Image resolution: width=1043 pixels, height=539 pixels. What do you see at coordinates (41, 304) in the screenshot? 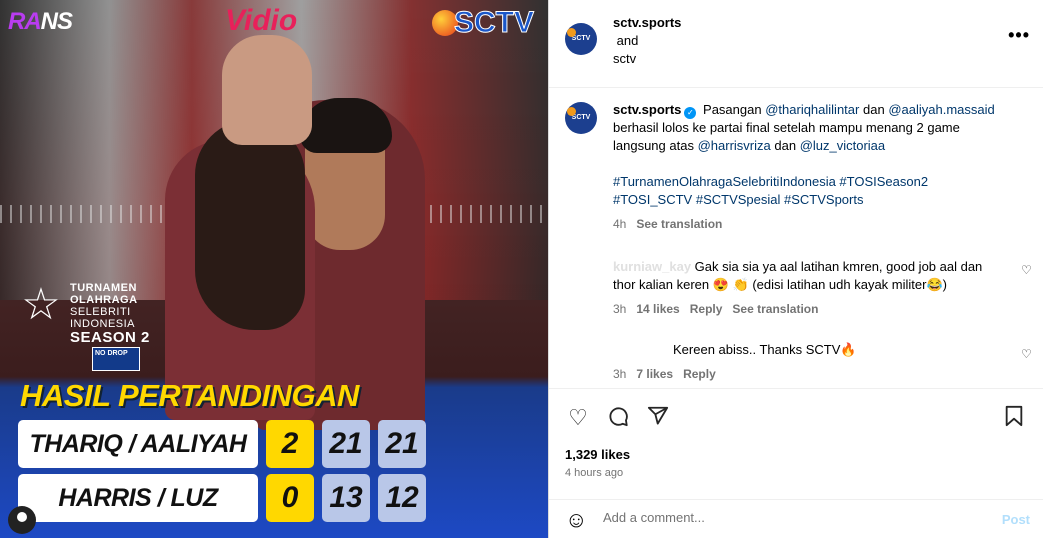
I see `star-icon: ☆` at bounding box center [41, 304].